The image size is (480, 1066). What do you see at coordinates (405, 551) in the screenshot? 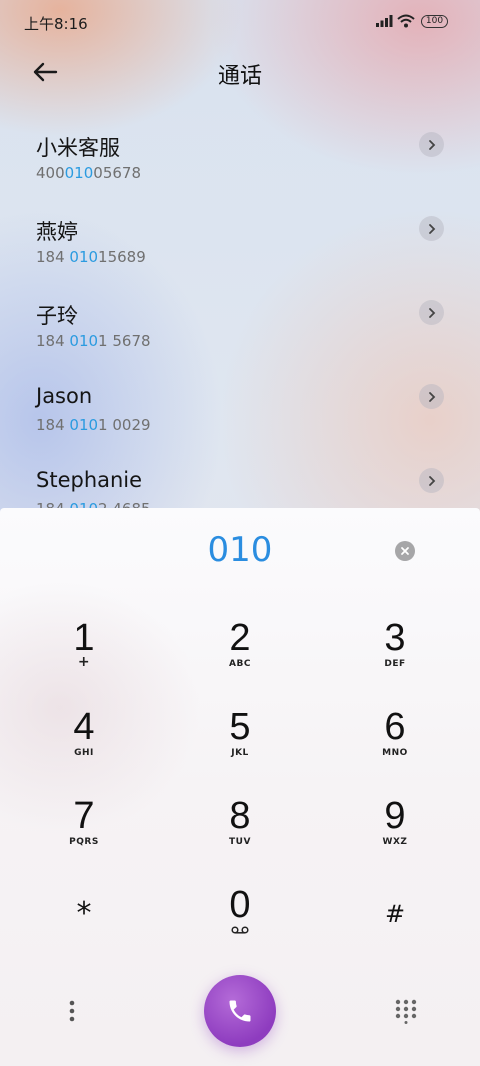
I see `clear-icon` at bounding box center [405, 551].